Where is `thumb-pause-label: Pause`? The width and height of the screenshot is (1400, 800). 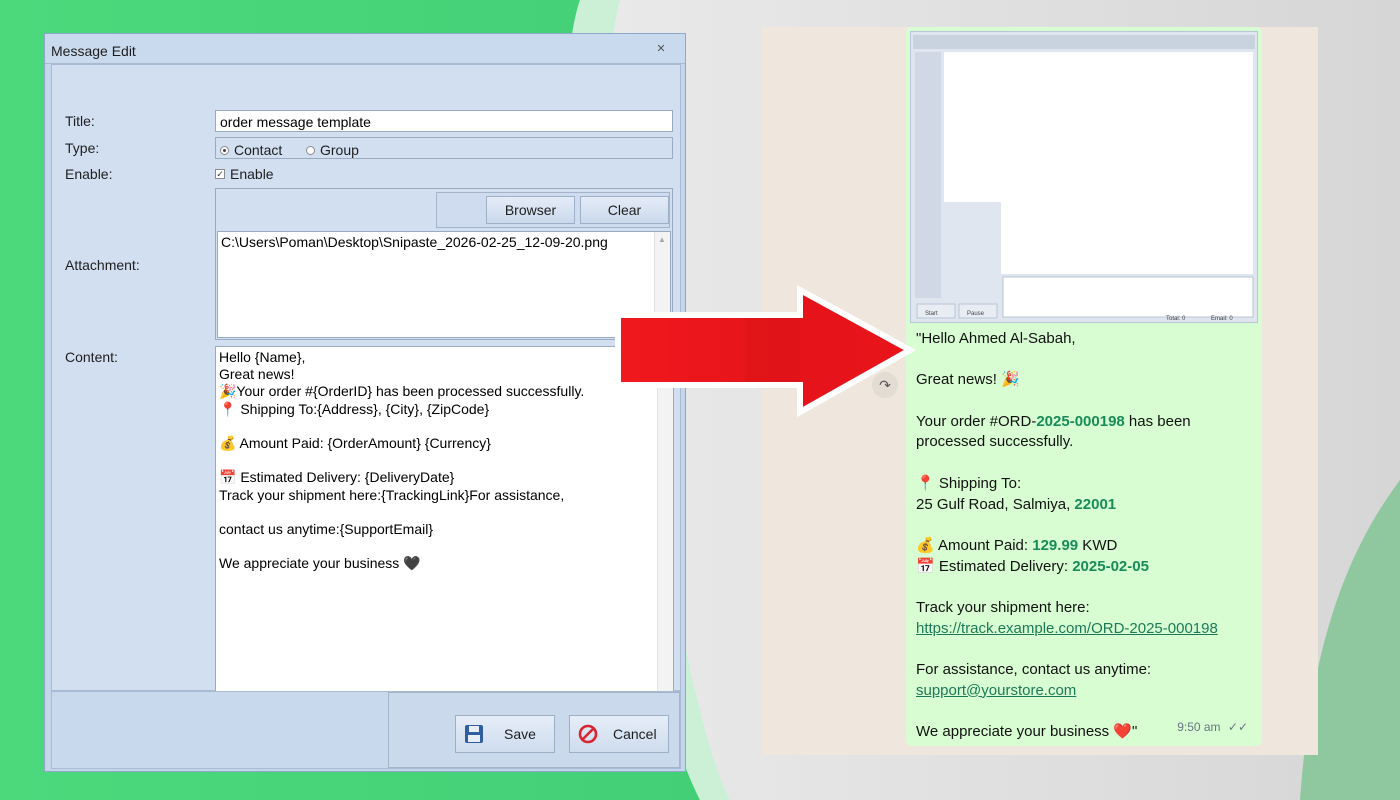 thumb-pause-label: Pause is located at coordinates (976, 314).